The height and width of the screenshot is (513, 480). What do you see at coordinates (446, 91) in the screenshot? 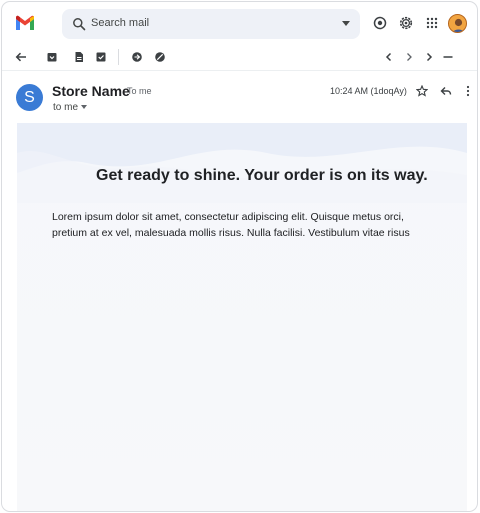
I see `reply-icon` at bounding box center [446, 91].